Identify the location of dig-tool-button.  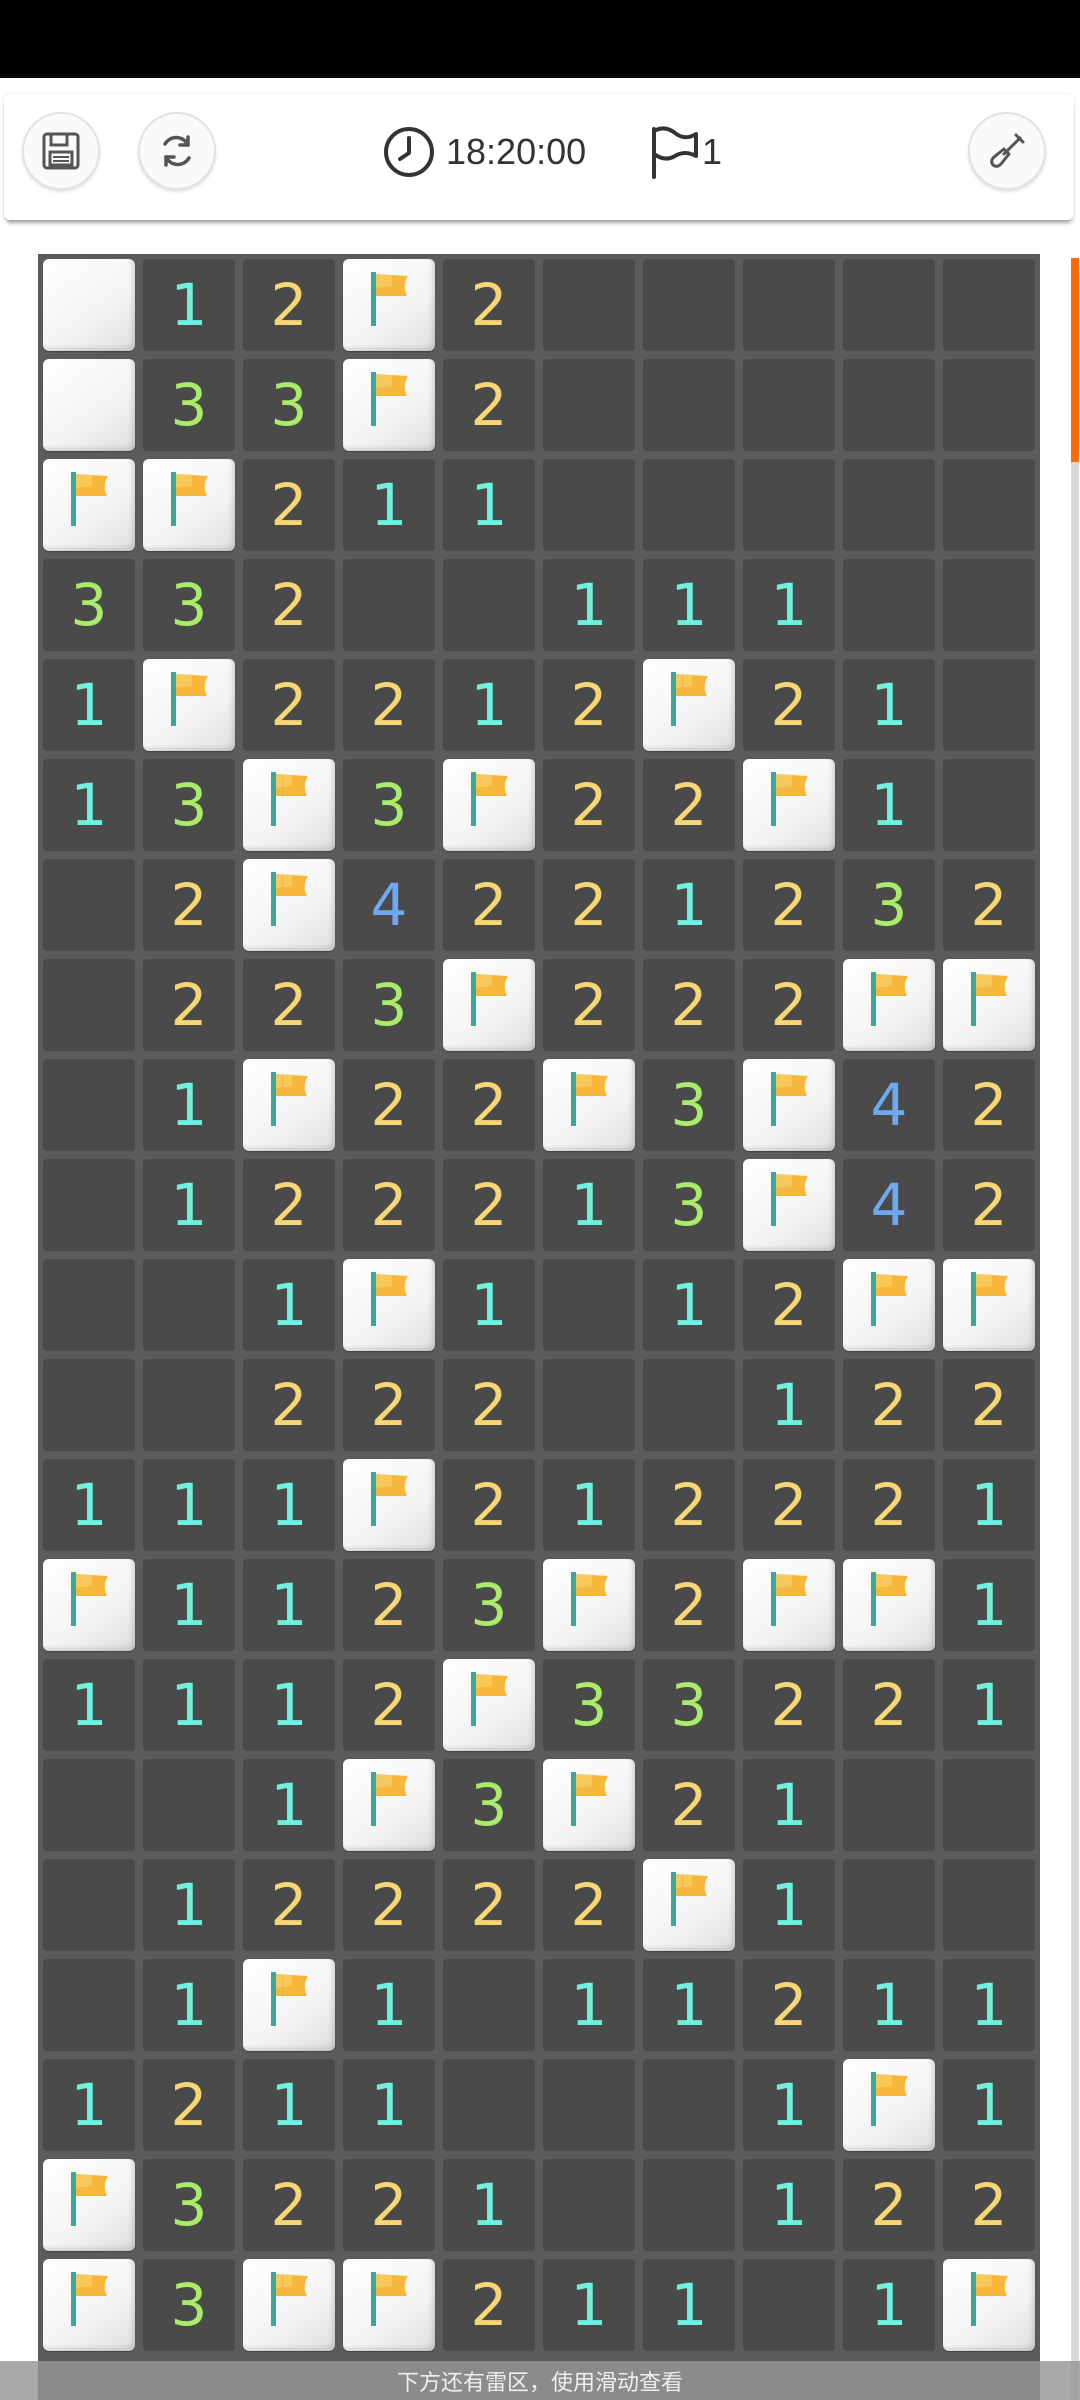
(1007, 151).